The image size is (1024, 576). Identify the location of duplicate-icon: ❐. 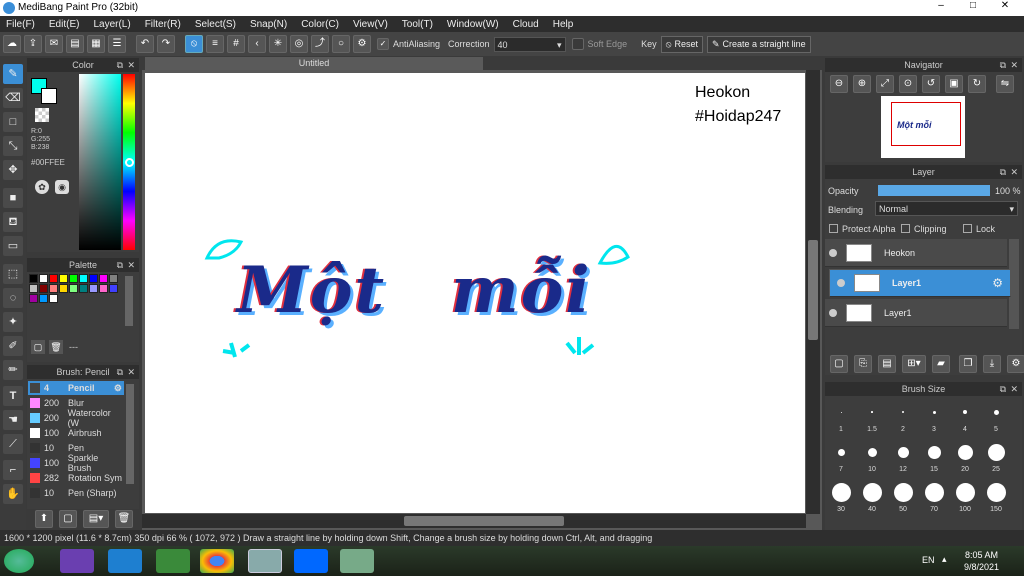
(968, 364).